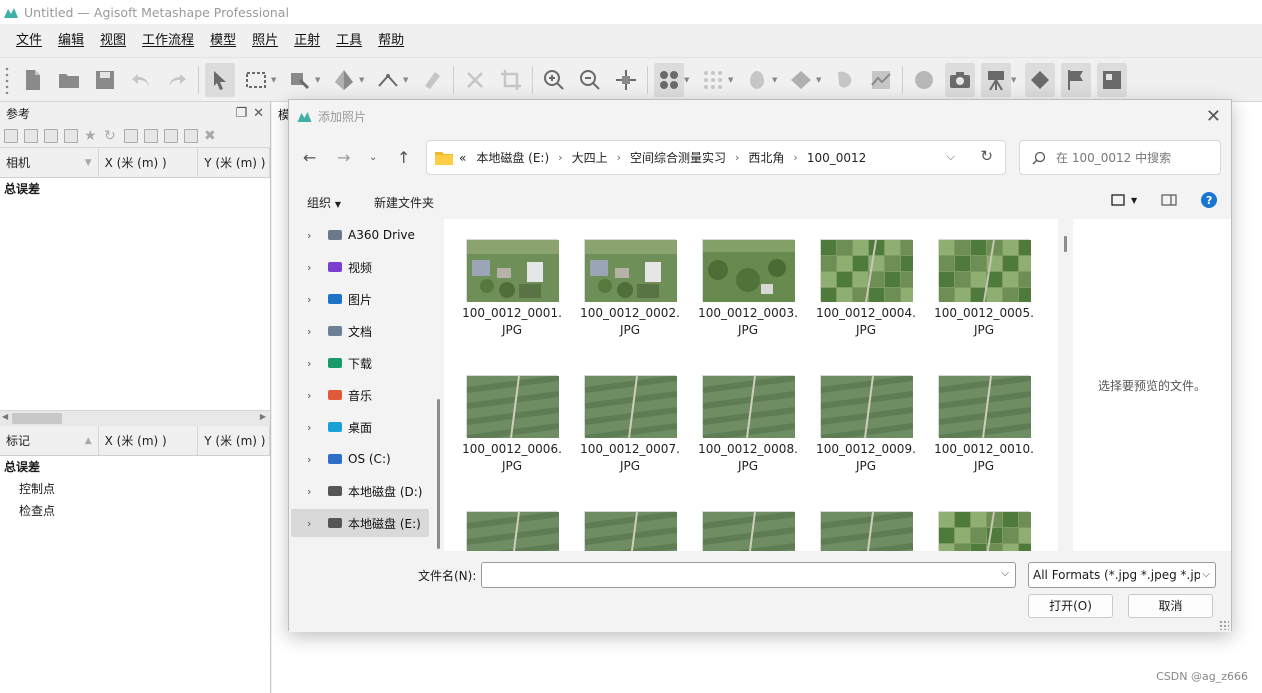  Describe the element at coordinates (360, 267) in the screenshot. I see `nav-item-video: › 视频` at that location.